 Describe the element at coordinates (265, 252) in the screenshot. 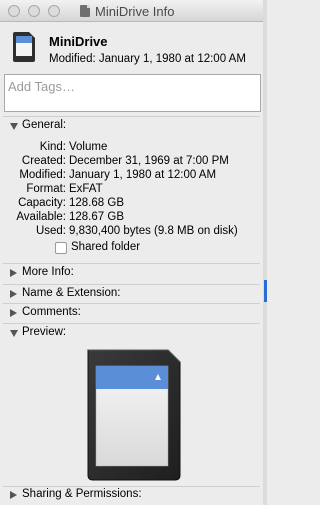

I see `background-window-edge` at that location.